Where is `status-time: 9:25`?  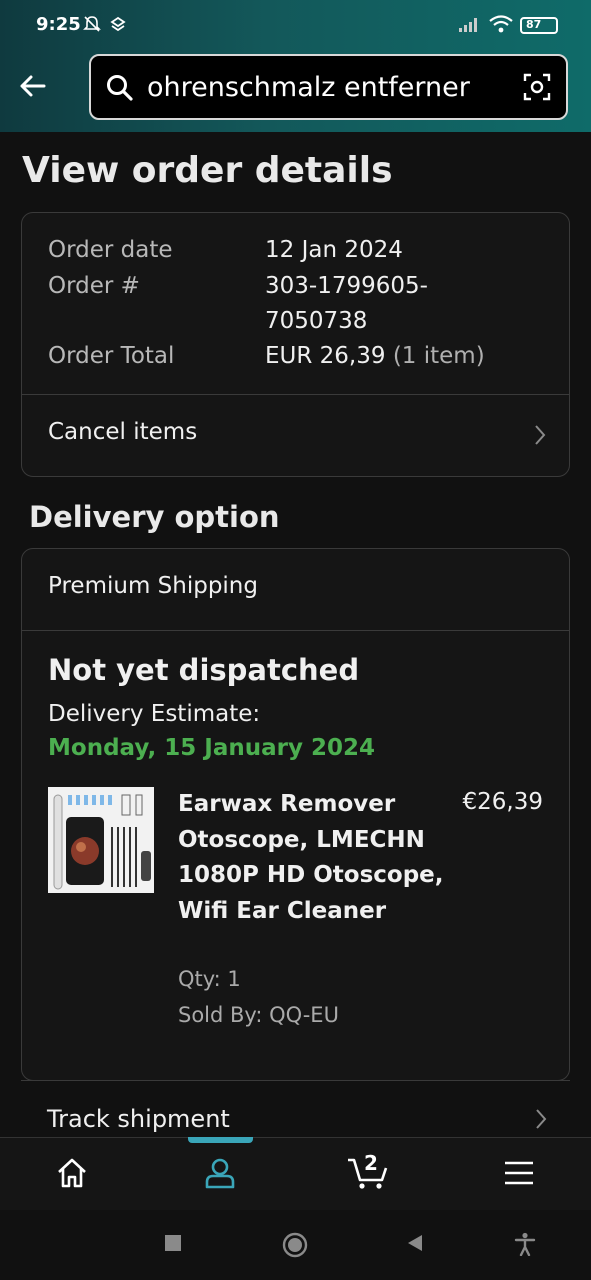 status-time: 9:25 is located at coordinates (58, 24).